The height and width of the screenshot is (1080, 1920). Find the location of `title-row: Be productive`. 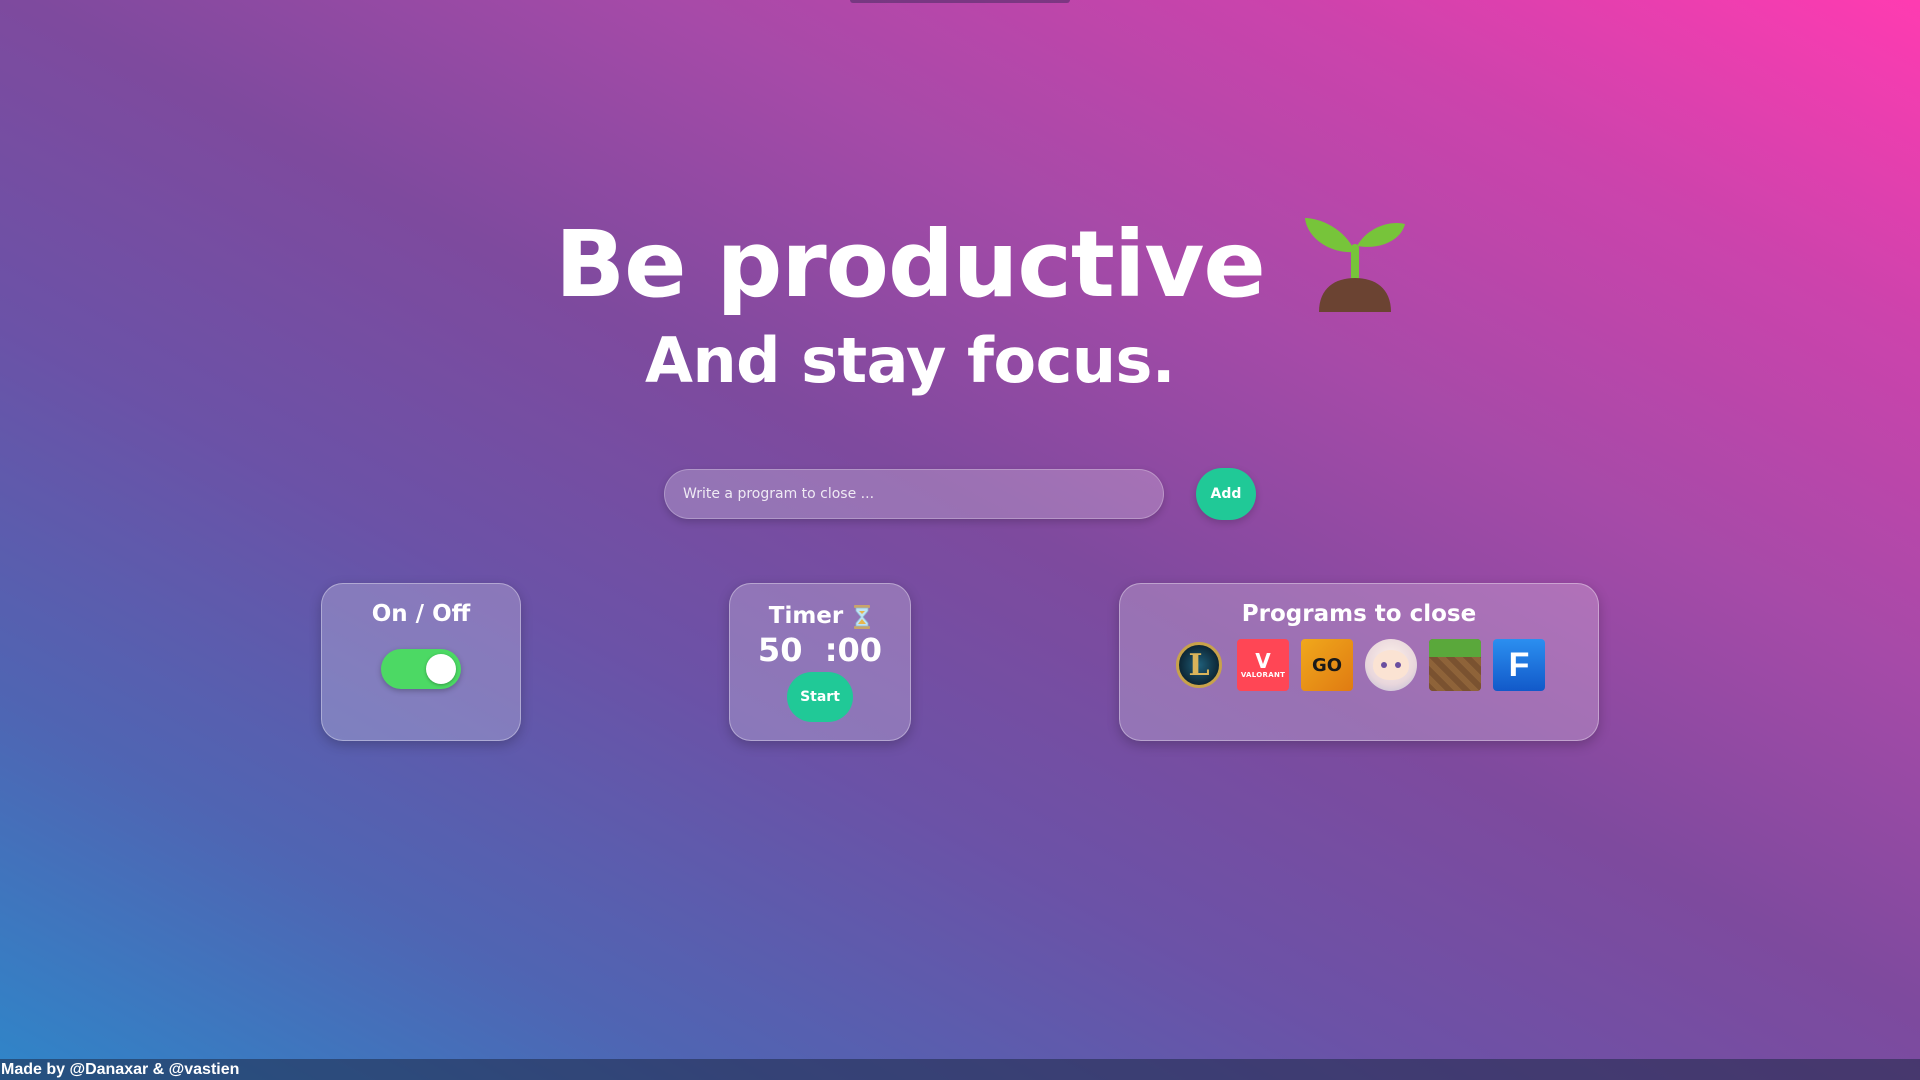

title-row: Be productive is located at coordinates (980, 265).